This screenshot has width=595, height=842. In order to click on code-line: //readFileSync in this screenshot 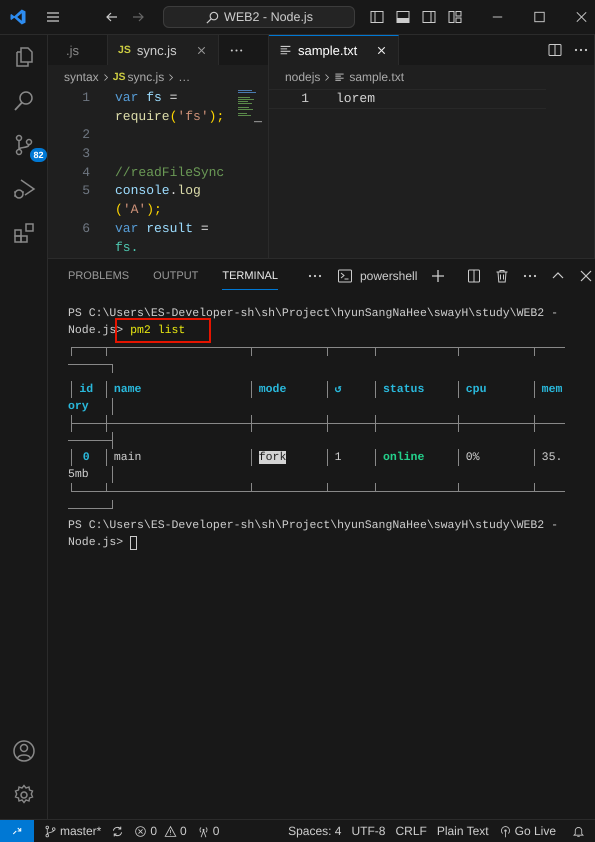, I will do `click(169, 173)`.